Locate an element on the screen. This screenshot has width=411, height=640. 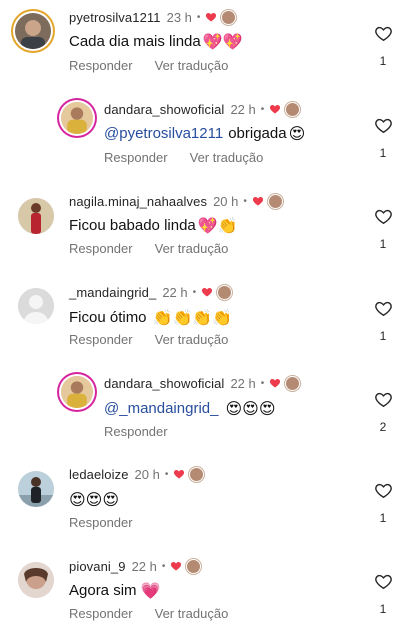
comment-text: @pyetrosilva1211 obrigada 😍 is located at coordinates (204, 133).